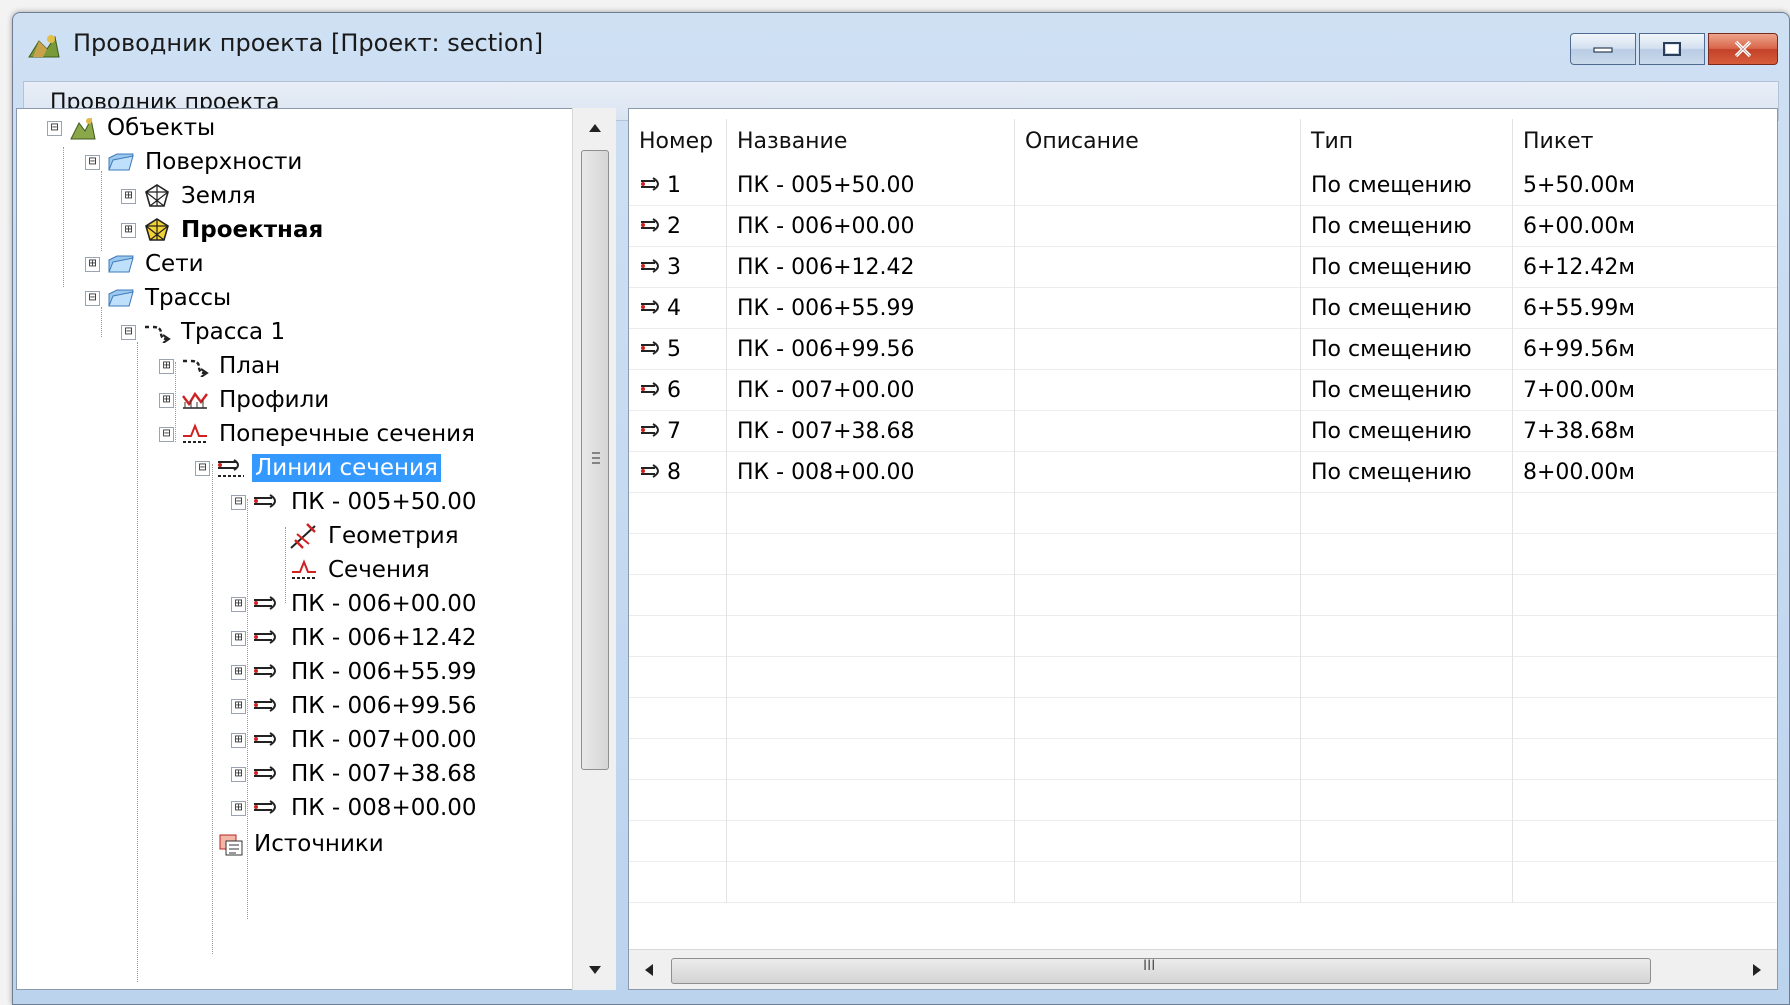  I want to click on table-row: 2 ПК - 006+00.00 По смещению 6+00.00м, so click(1203, 226).